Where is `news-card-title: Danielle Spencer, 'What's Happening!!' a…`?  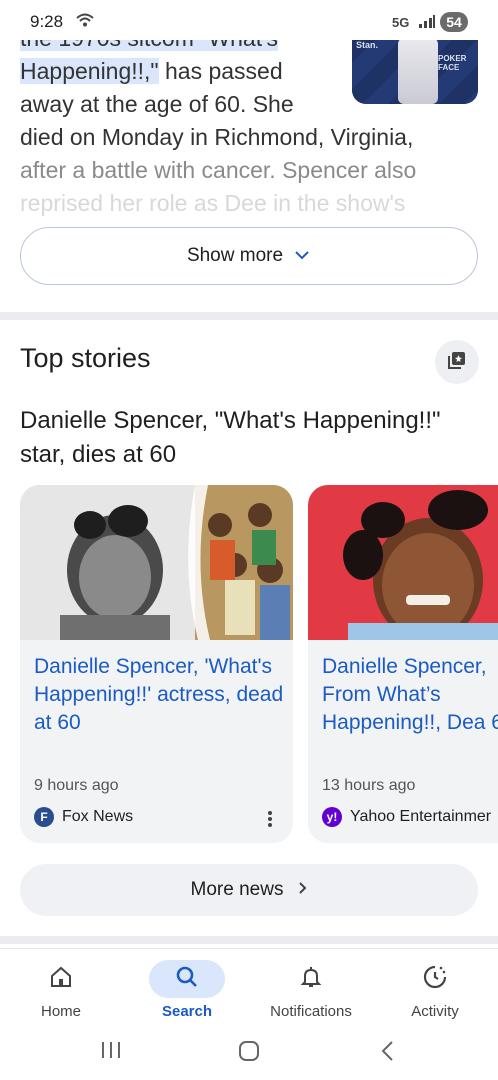 news-card-title: Danielle Spencer, 'What's Happening!!' a… is located at coordinates (159, 695).